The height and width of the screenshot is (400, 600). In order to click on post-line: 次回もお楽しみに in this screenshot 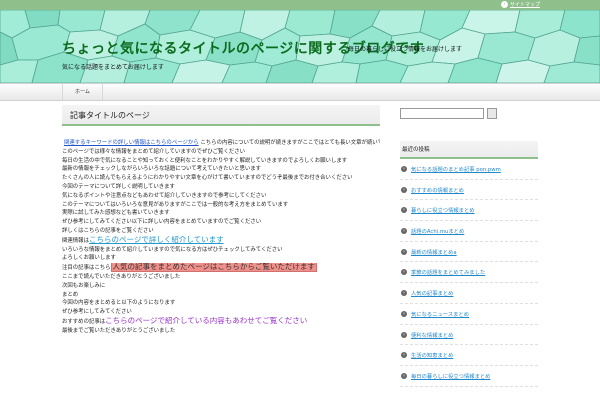, I will do `click(221, 286)`.